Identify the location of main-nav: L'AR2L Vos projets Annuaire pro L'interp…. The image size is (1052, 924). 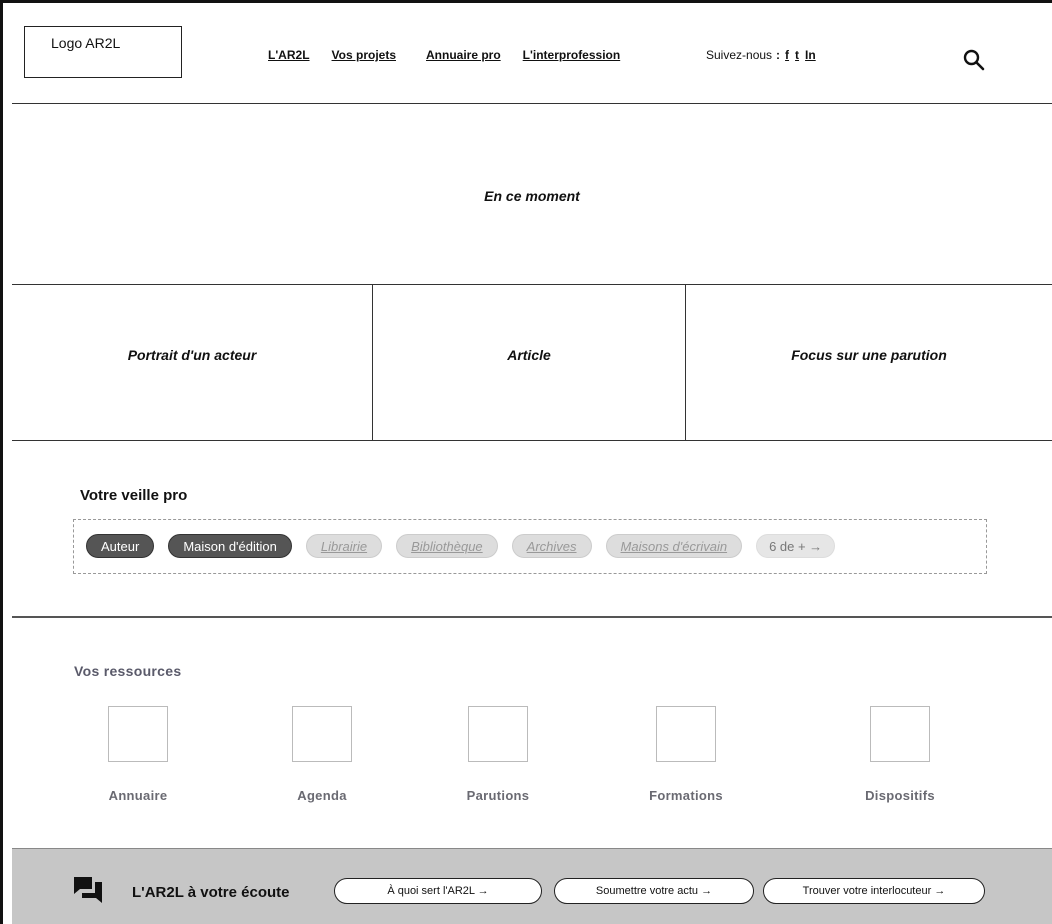
(455, 55).